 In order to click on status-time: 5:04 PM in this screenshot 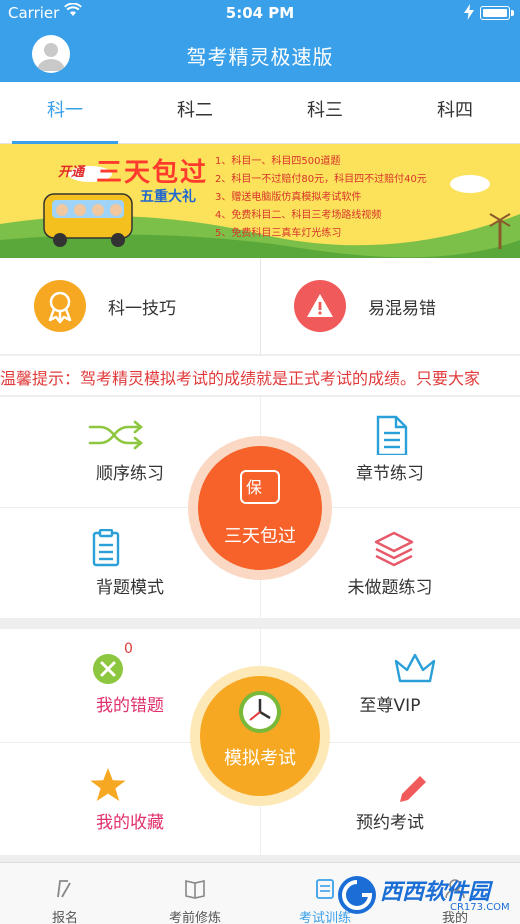, I will do `click(260, 13)`.